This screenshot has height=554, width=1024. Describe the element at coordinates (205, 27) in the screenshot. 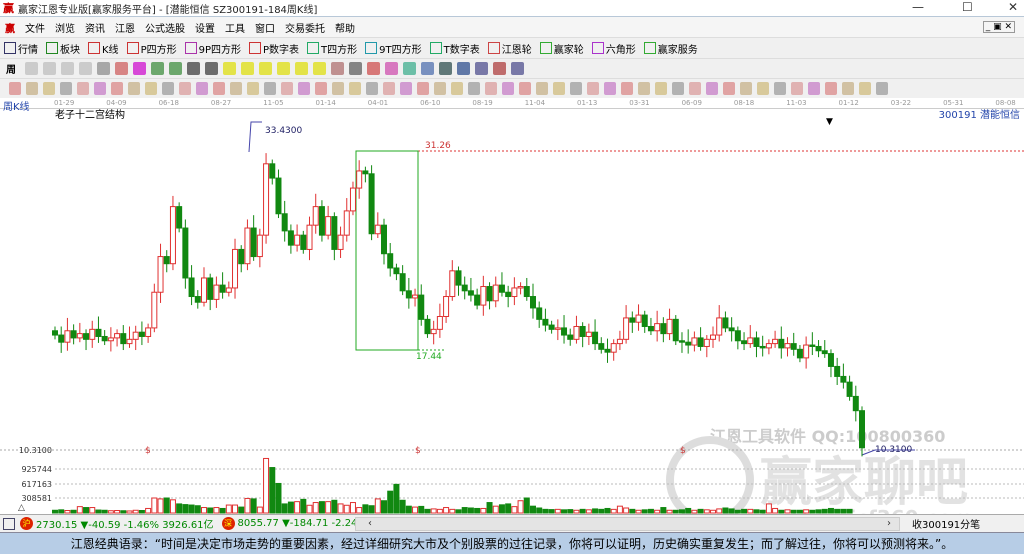

I see `menu-item: 设置` at that location.